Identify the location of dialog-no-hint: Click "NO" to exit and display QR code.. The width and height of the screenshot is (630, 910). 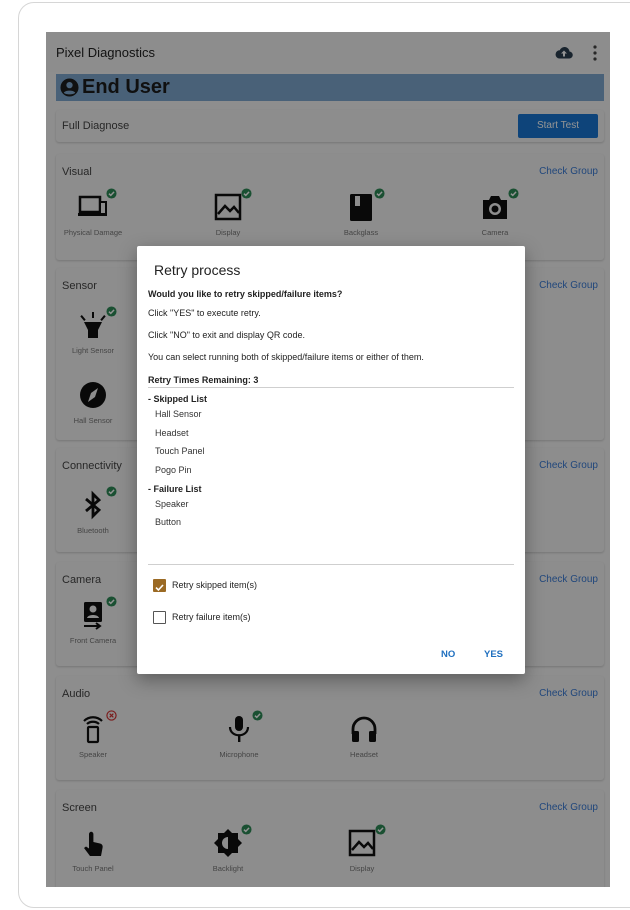
(226, 335).